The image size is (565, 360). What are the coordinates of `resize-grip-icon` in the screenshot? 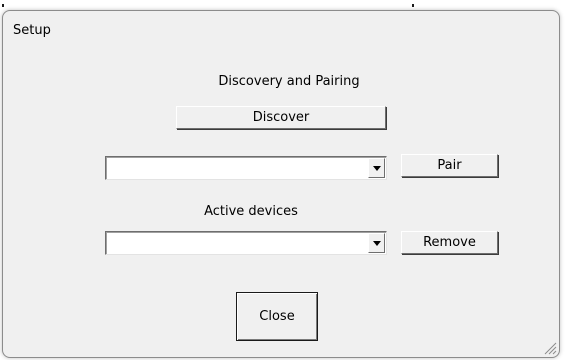 It's located at (549, 347).